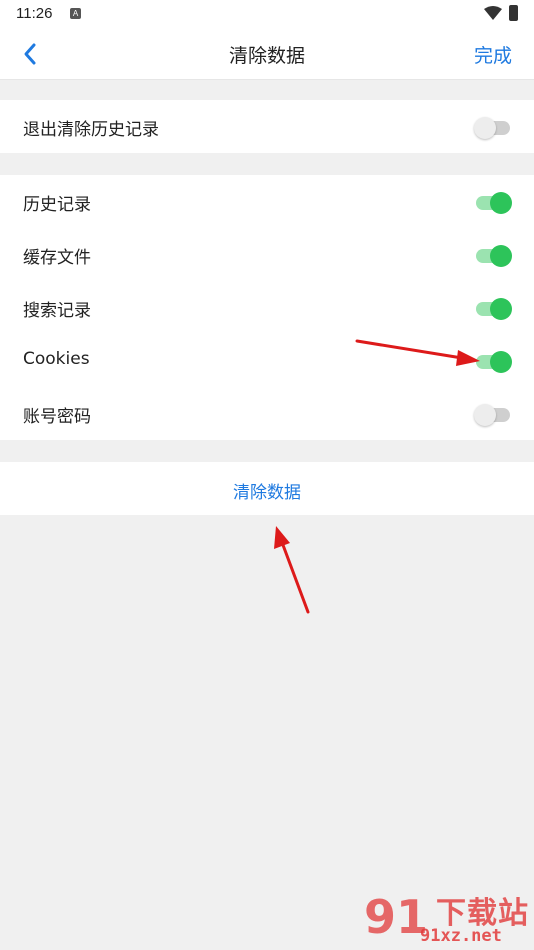  I want to click on nav-bar: 清除数据 完成, so click(267, 54).